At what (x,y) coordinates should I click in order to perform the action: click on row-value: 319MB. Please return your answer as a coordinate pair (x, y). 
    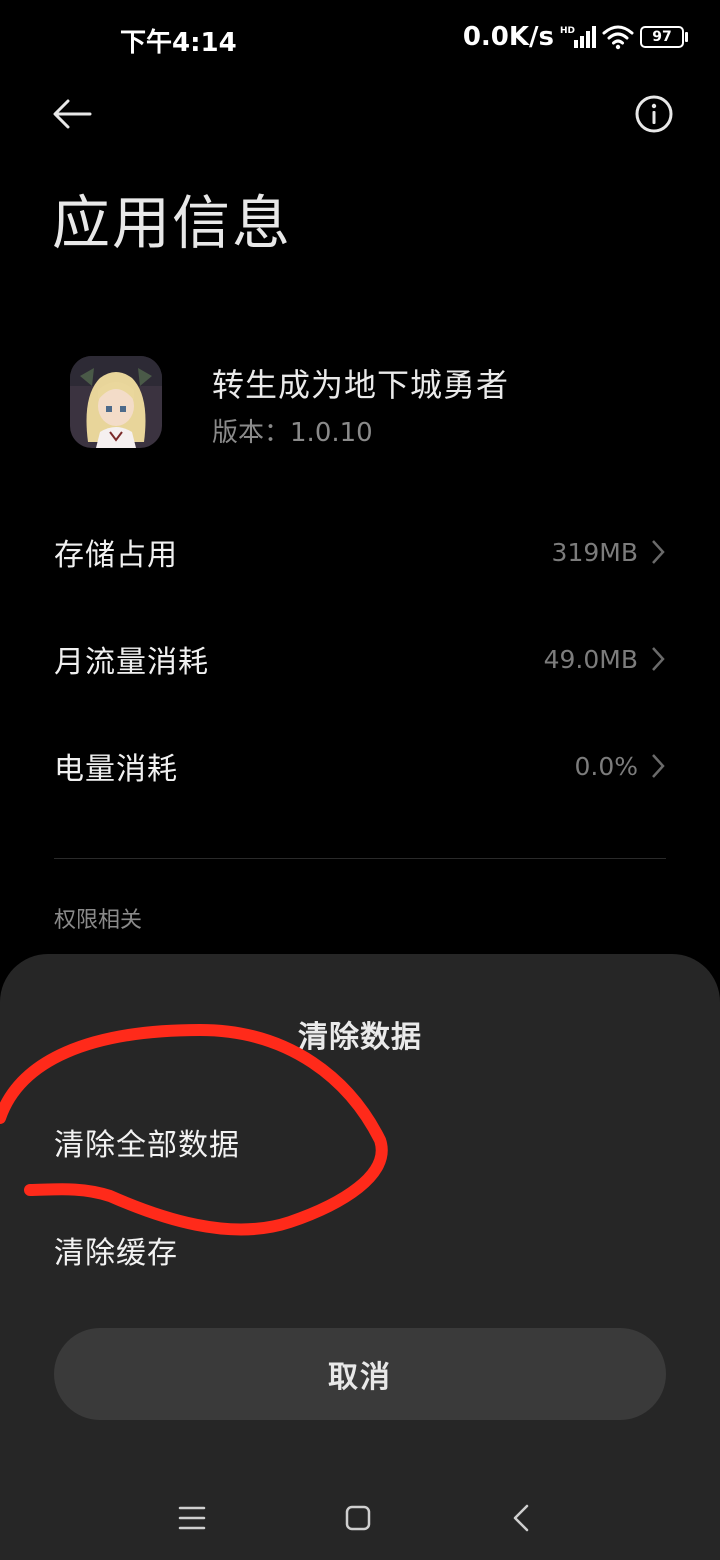
    Looking at the image, I should click on (594, 552).